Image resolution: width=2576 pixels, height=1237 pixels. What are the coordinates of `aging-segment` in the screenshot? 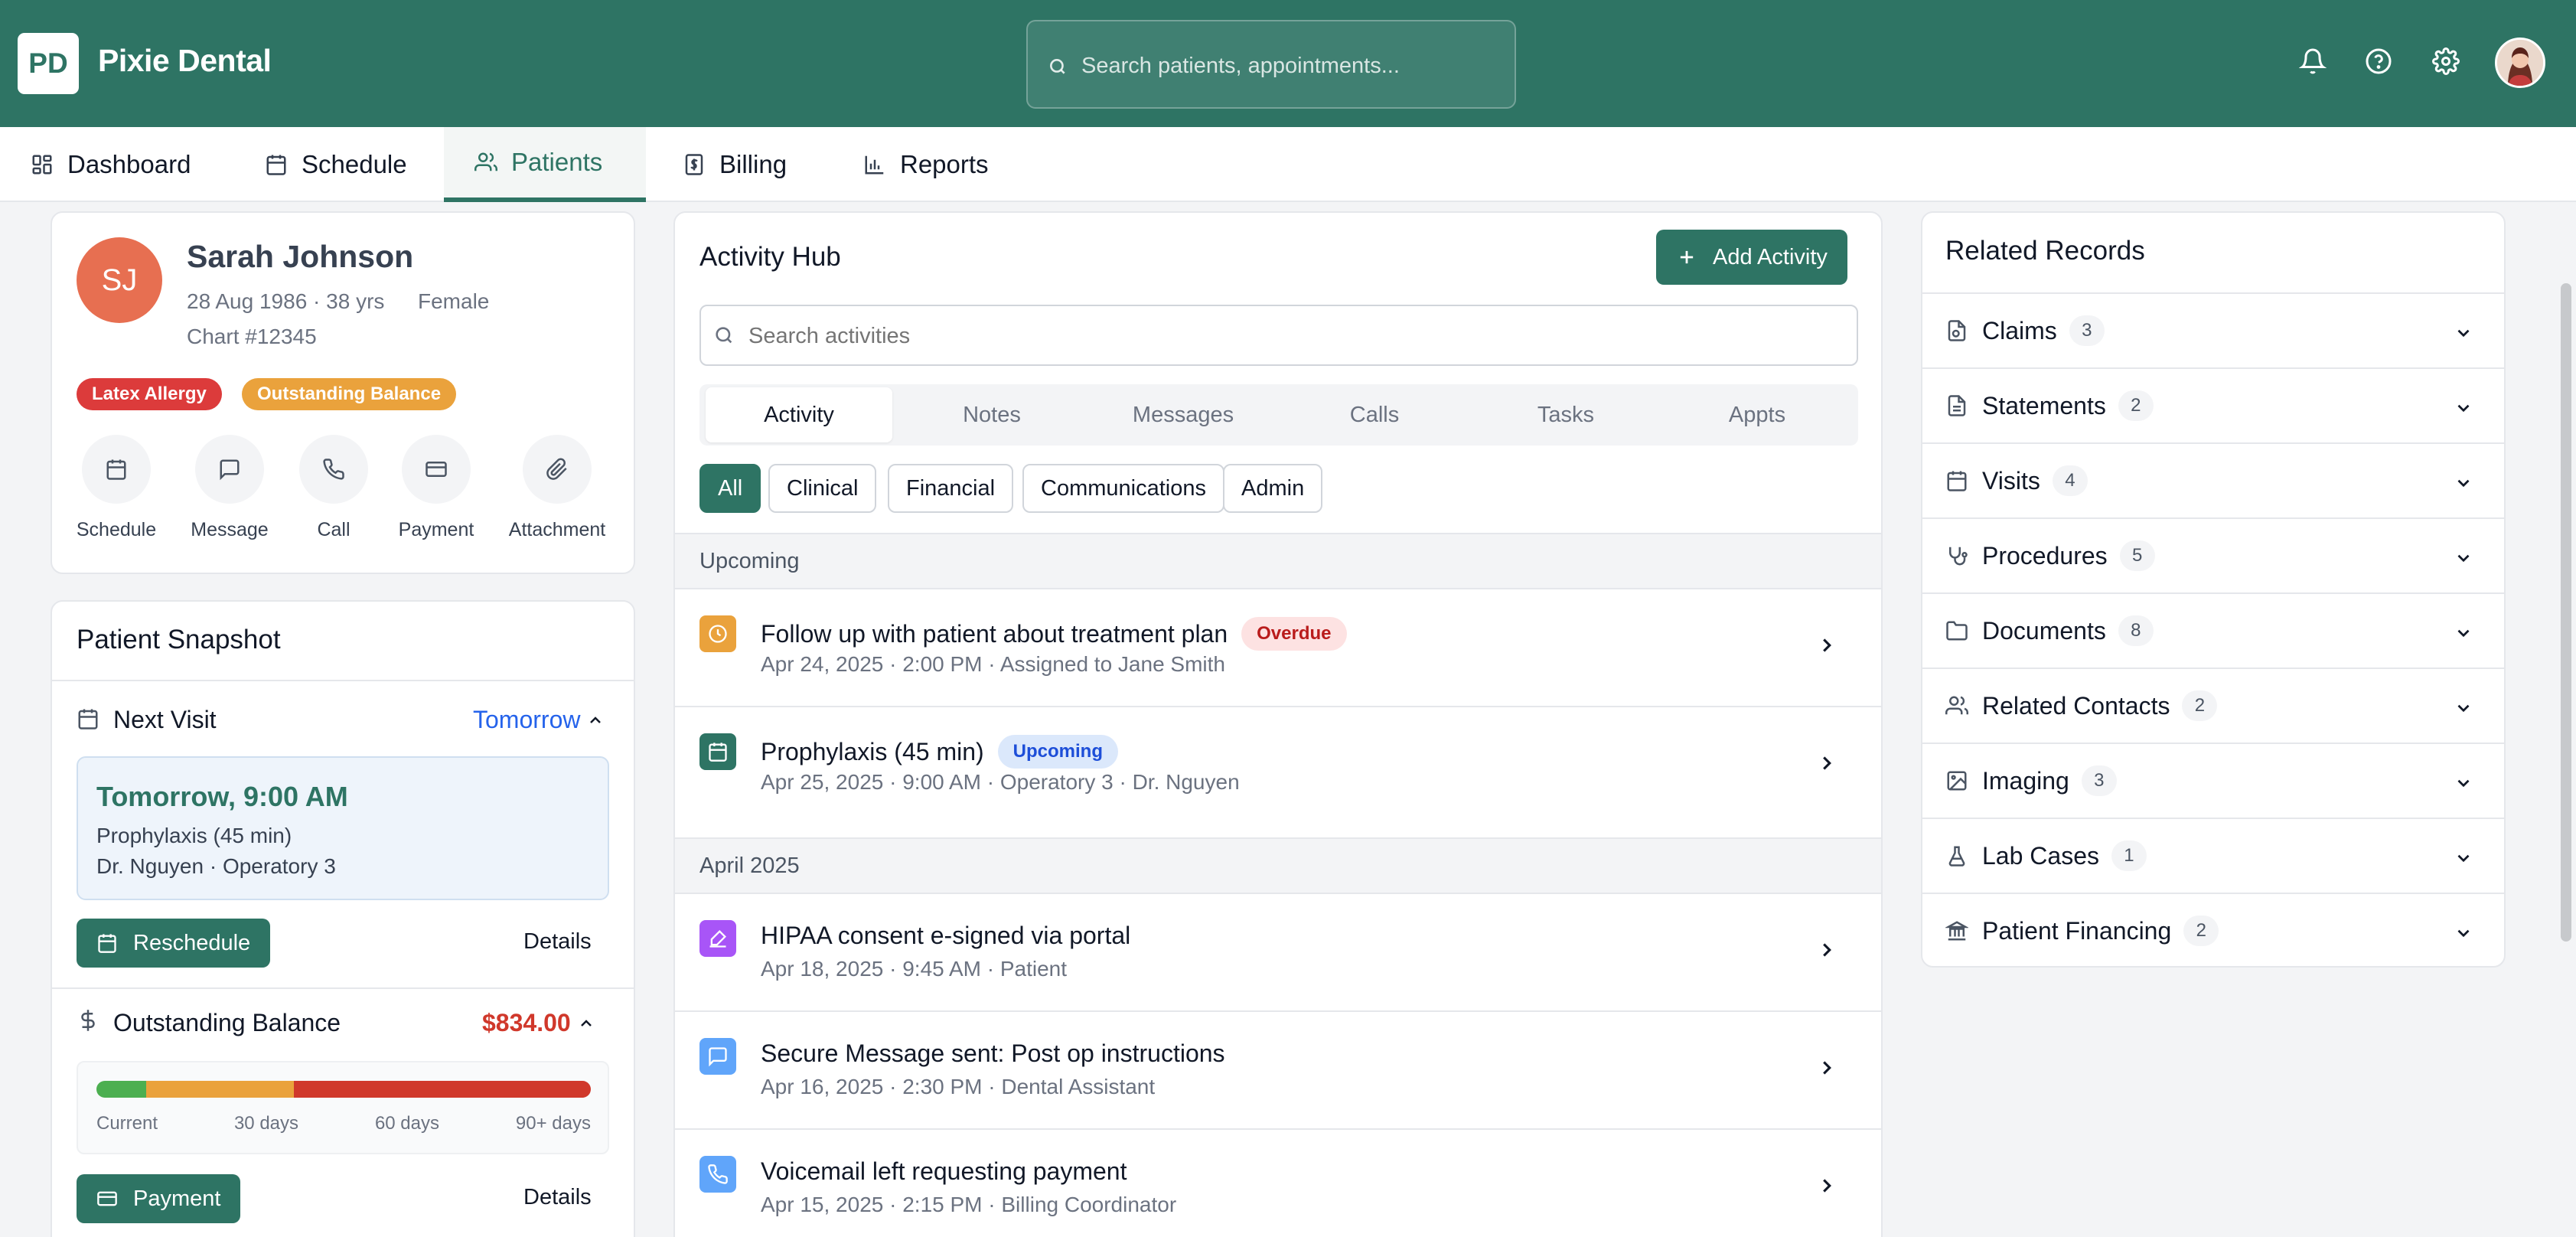 It's located at (220, 1089).